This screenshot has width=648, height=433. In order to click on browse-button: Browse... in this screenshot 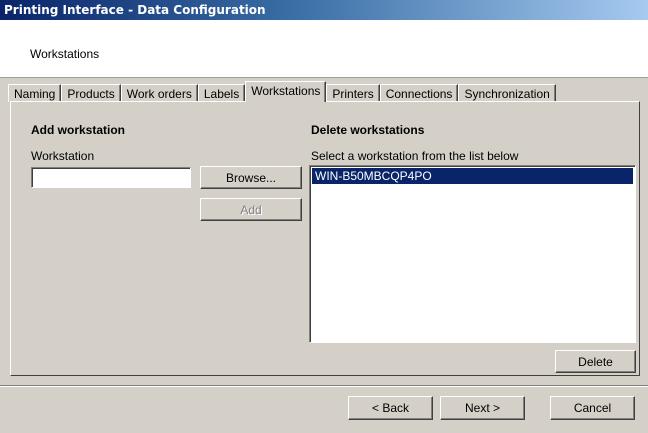, I will do `click(251, 177)`.